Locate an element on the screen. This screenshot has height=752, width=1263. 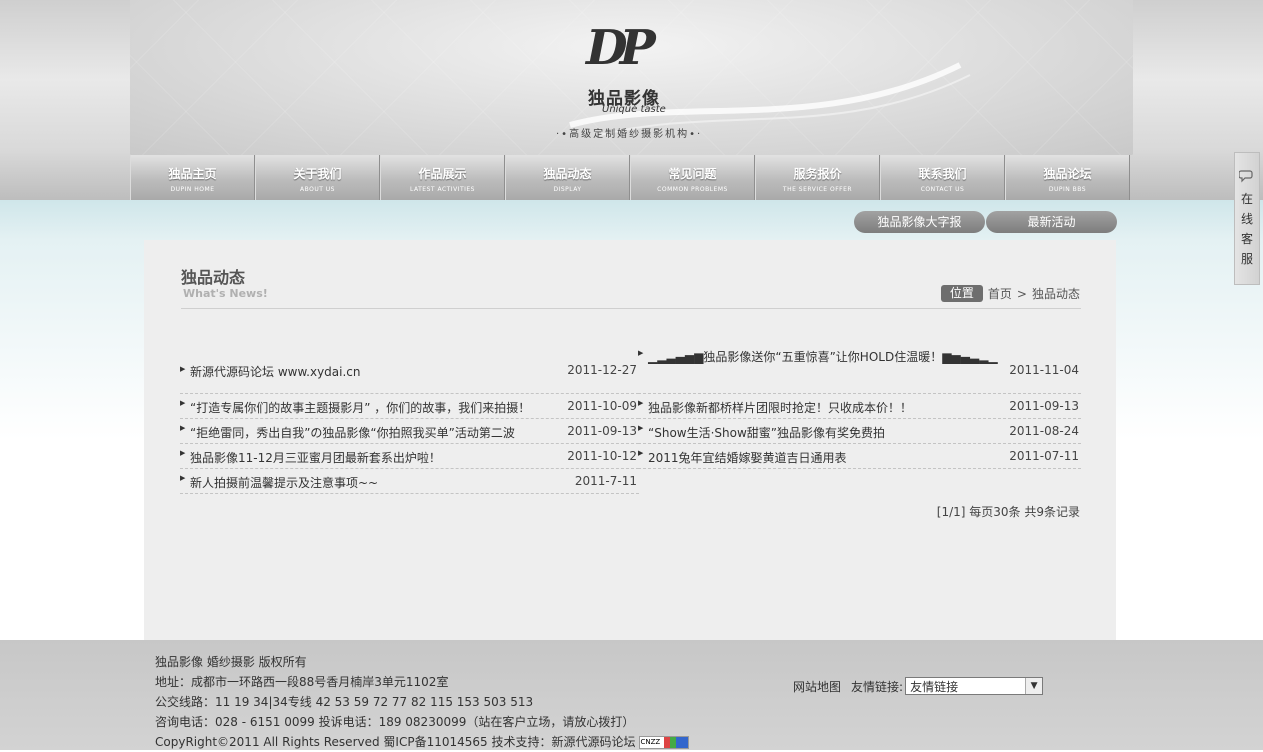
nav-item-about: 关于我们 ABOUT US is located at coordinates (317, 177).